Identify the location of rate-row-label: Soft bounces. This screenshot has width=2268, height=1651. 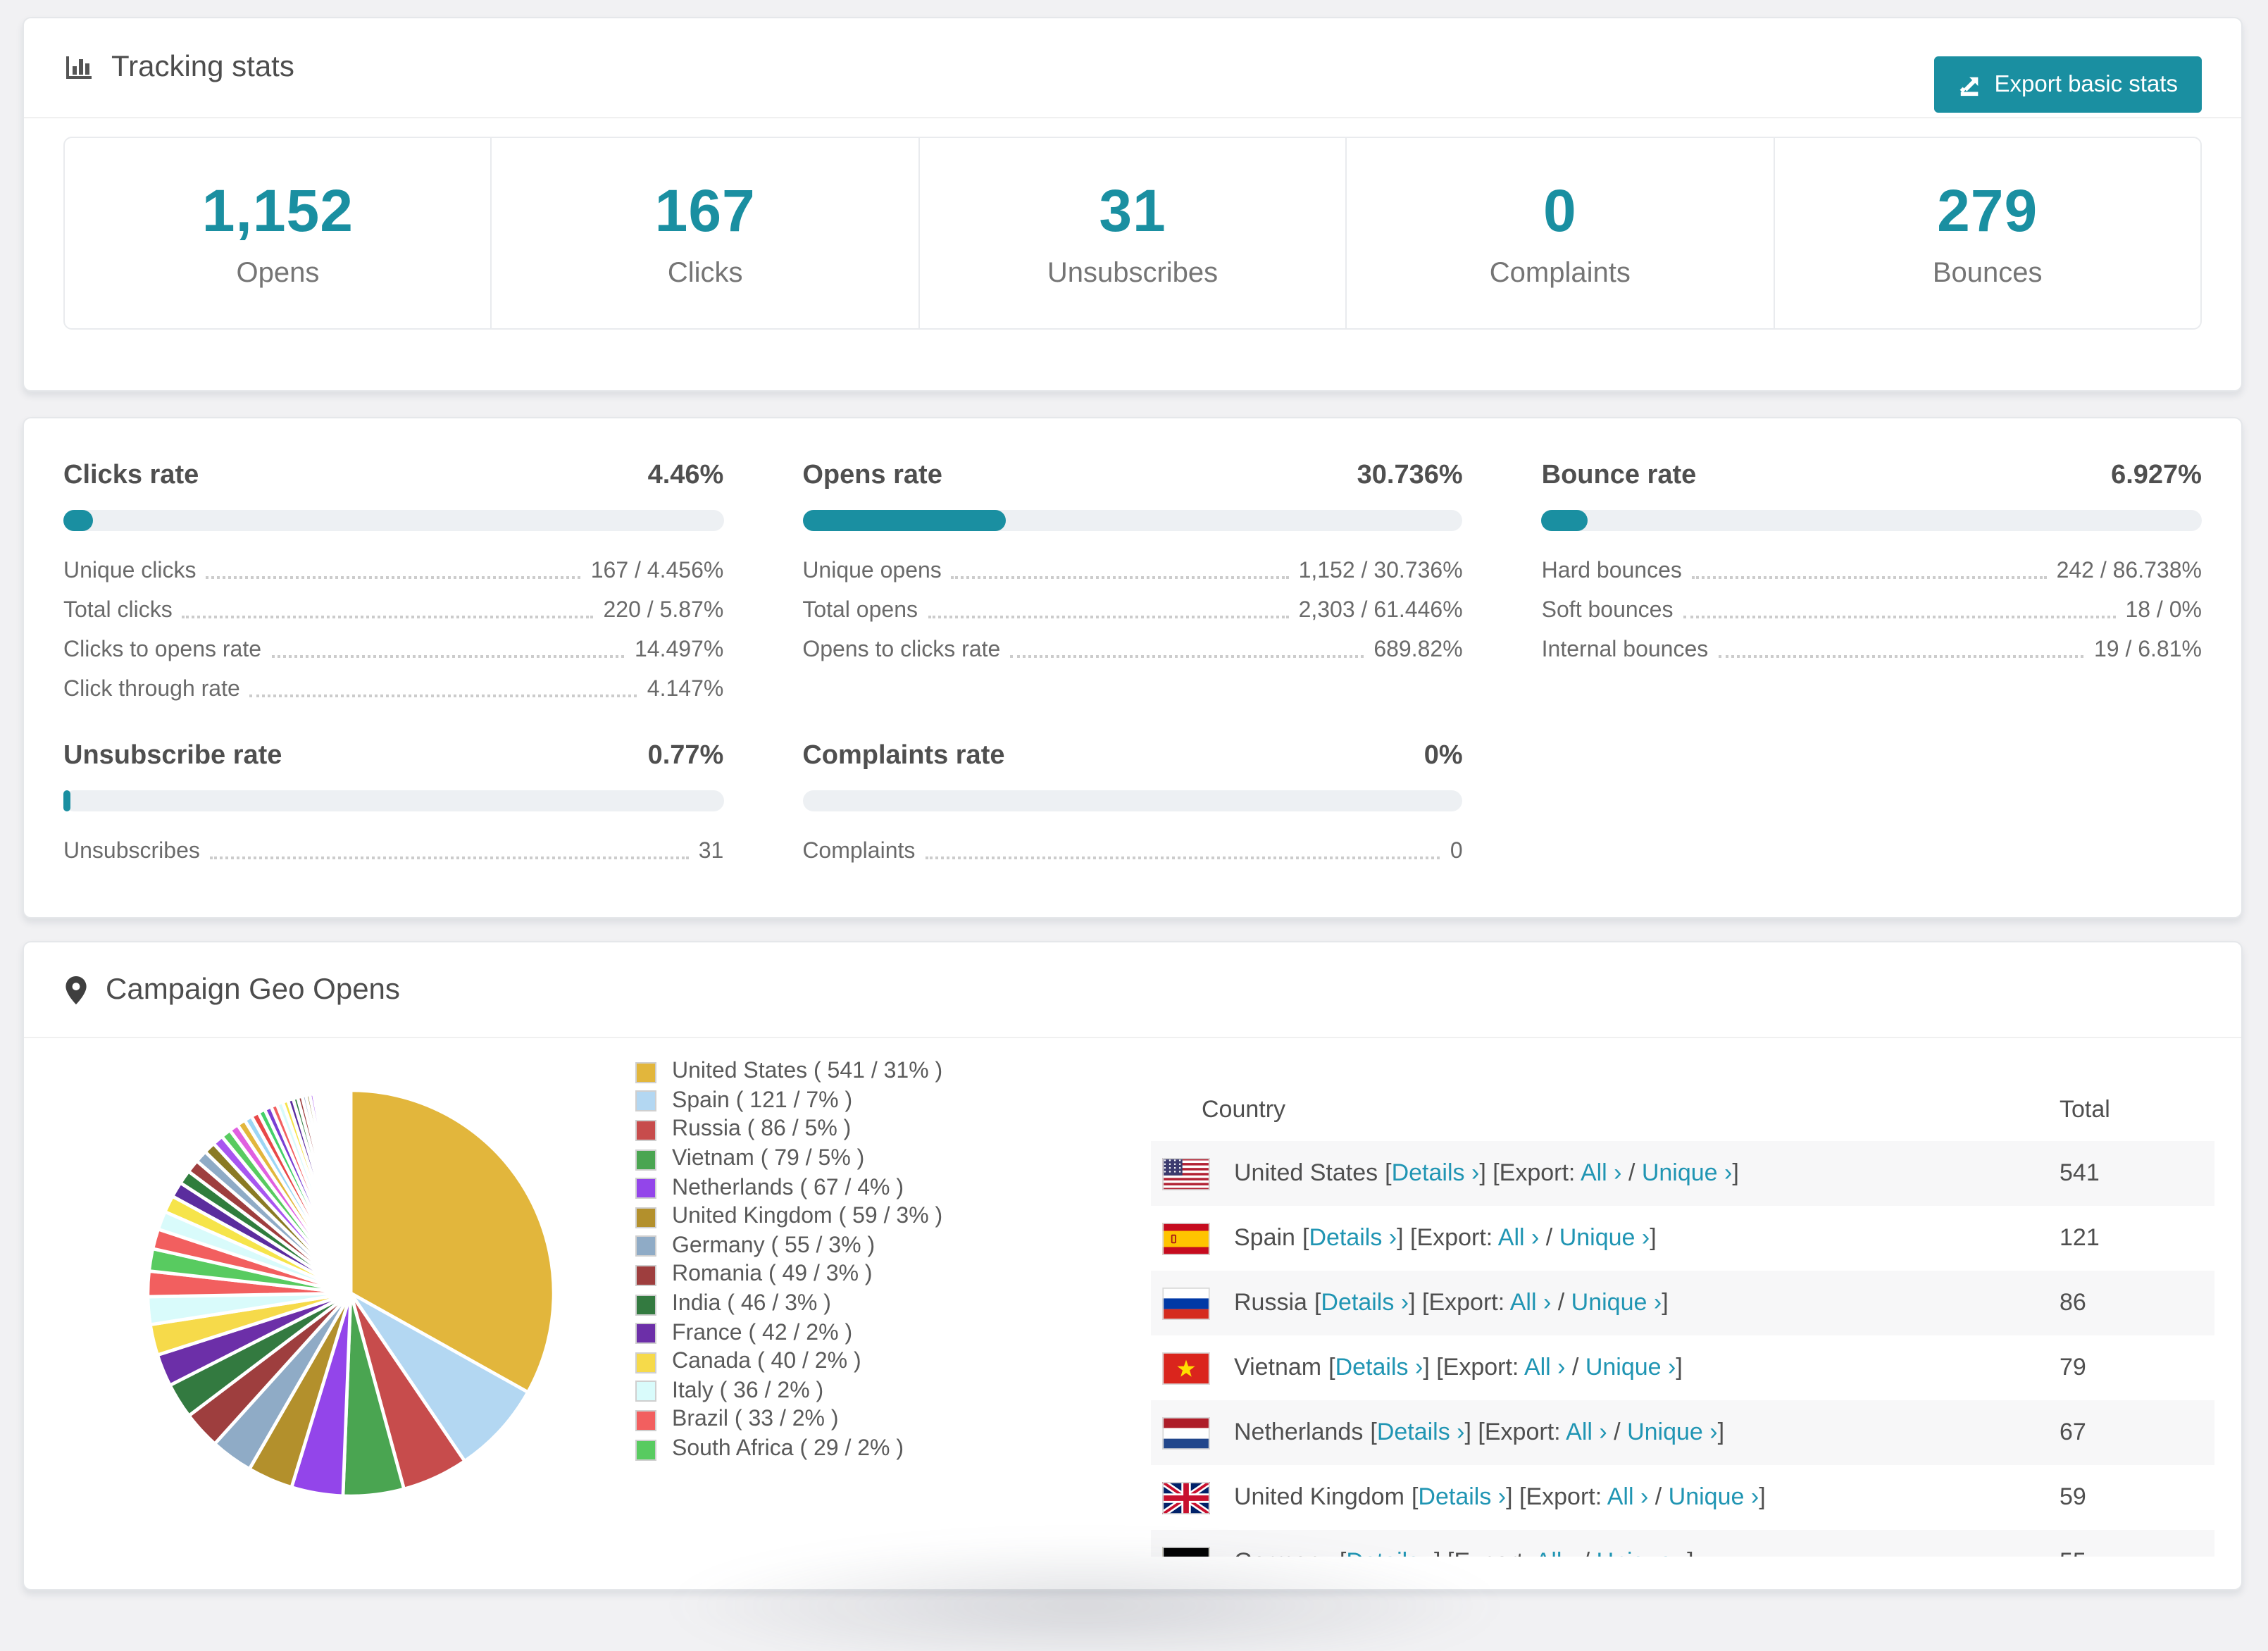
(1608, 611).